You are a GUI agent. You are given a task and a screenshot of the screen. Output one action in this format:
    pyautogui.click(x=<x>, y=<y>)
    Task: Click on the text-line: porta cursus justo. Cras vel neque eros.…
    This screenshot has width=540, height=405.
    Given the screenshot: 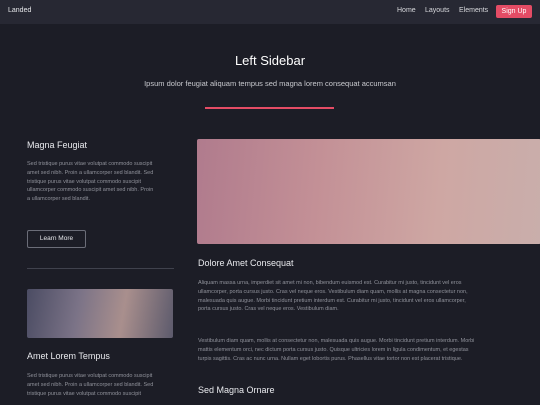 What is the action you would take?
    pyautogui.click(x=268, y=309)
    